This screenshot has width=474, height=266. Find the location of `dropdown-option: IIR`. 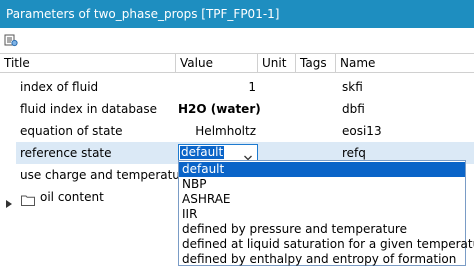

dropdown-option: IIR is located at coordinates (322, 214).